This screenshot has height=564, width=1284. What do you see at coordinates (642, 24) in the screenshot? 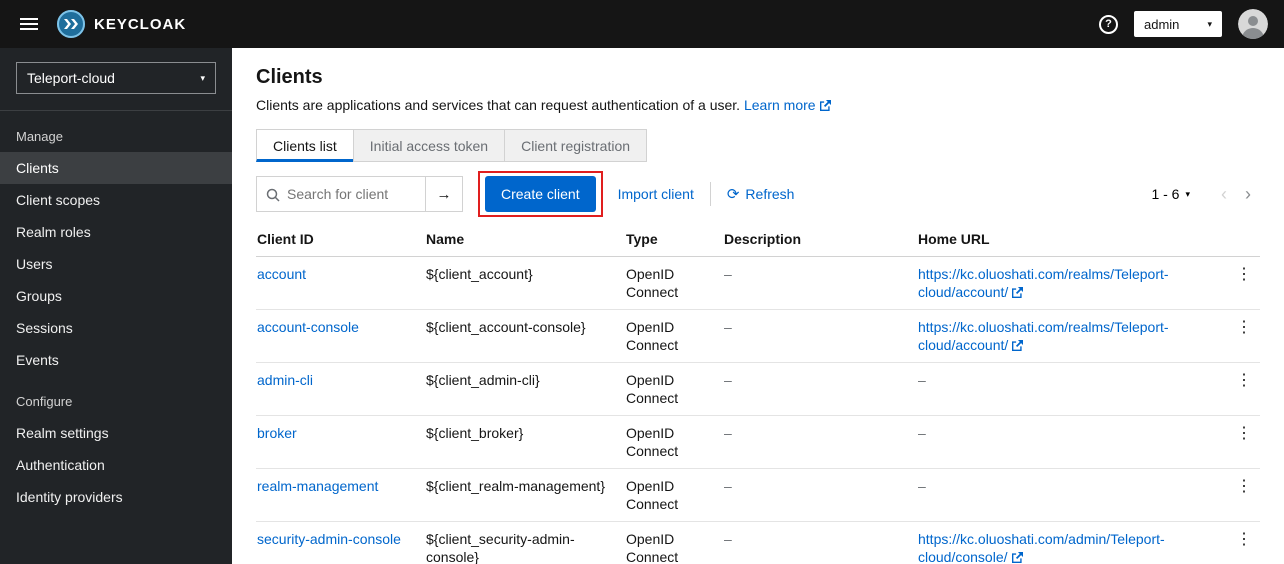
I see `masthead: KEYCLOAK ? admin ▾` at bounding box center [642, 24].